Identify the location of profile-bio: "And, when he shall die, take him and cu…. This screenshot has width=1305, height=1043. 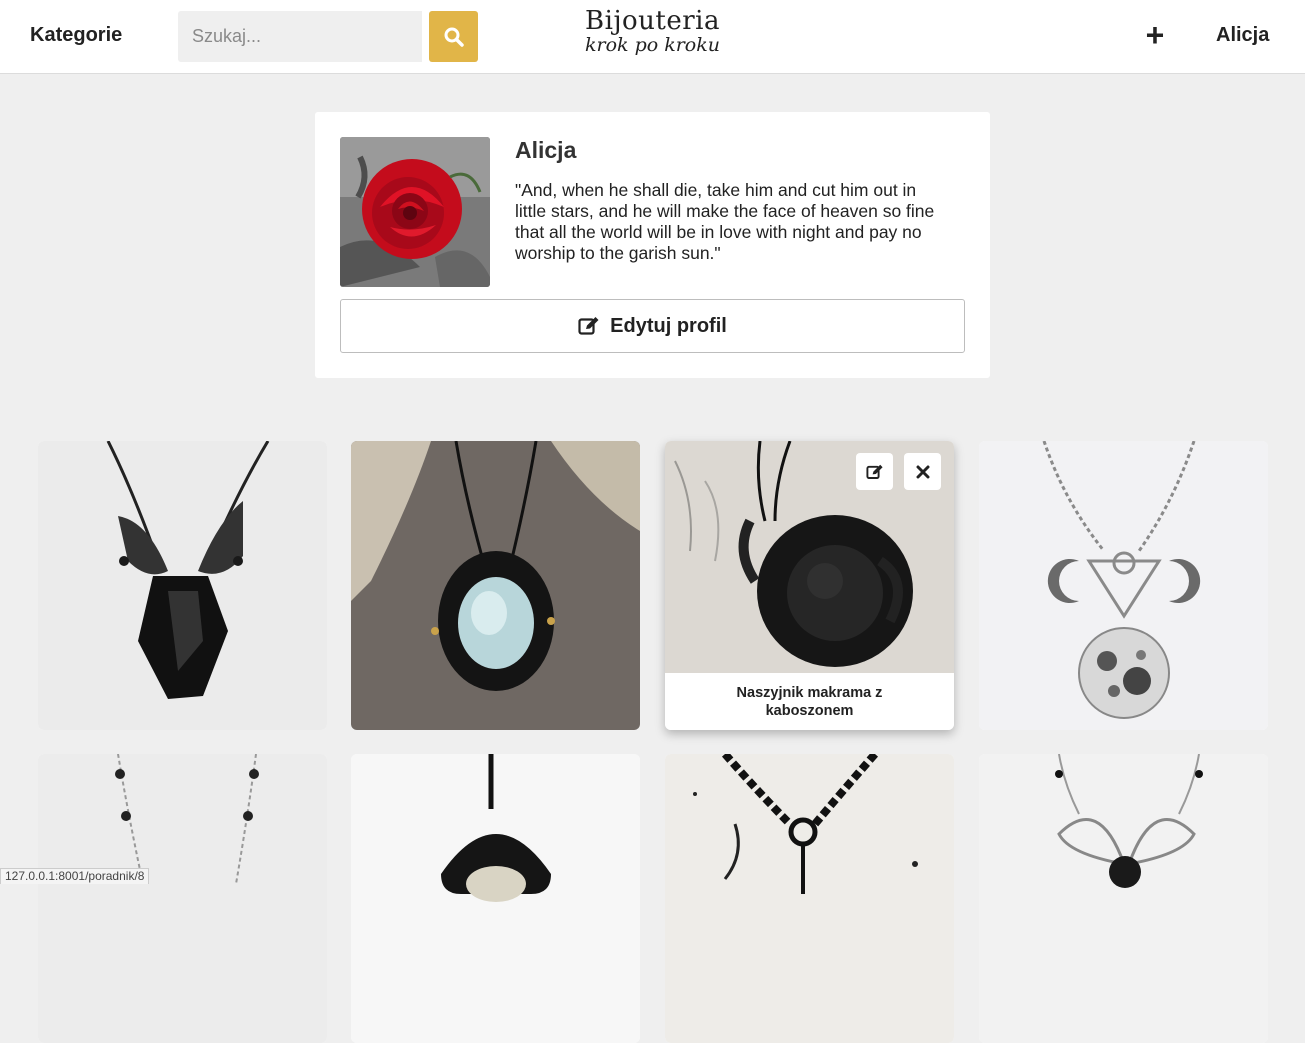
(725, 221).